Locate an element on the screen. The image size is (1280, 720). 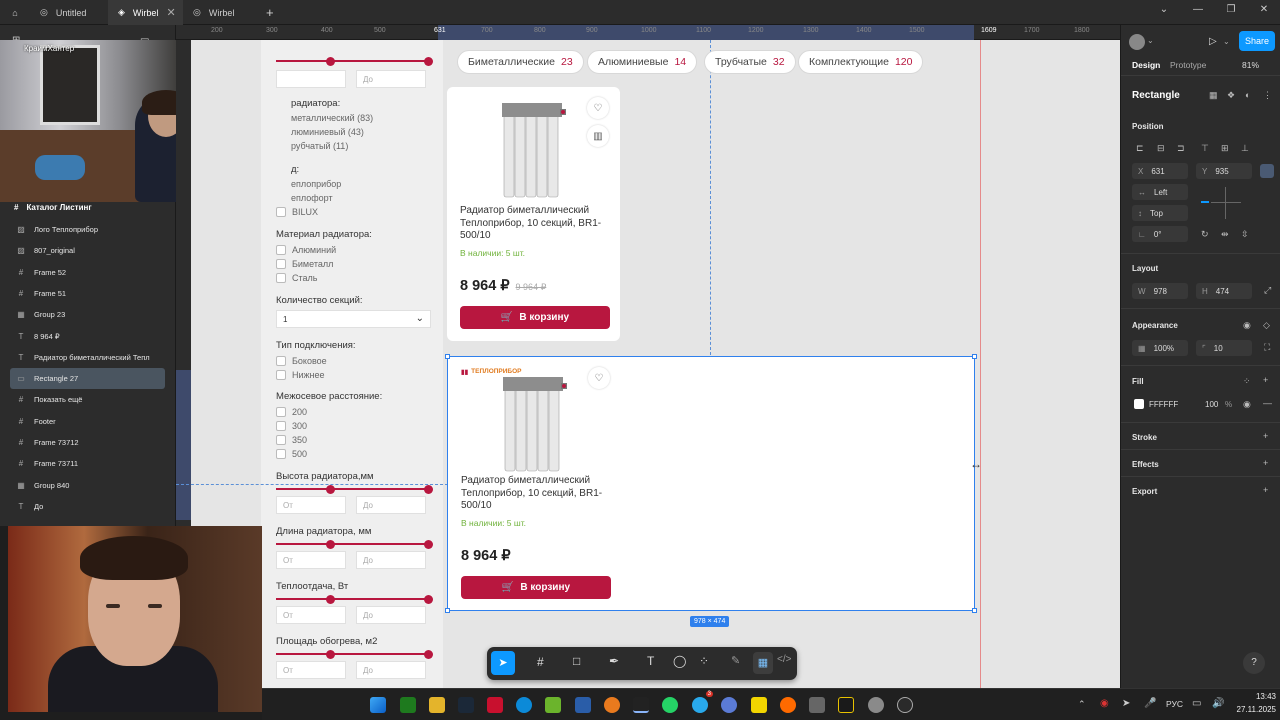
align-right-icon: ⊐ is located at coordinates (1181, 148).